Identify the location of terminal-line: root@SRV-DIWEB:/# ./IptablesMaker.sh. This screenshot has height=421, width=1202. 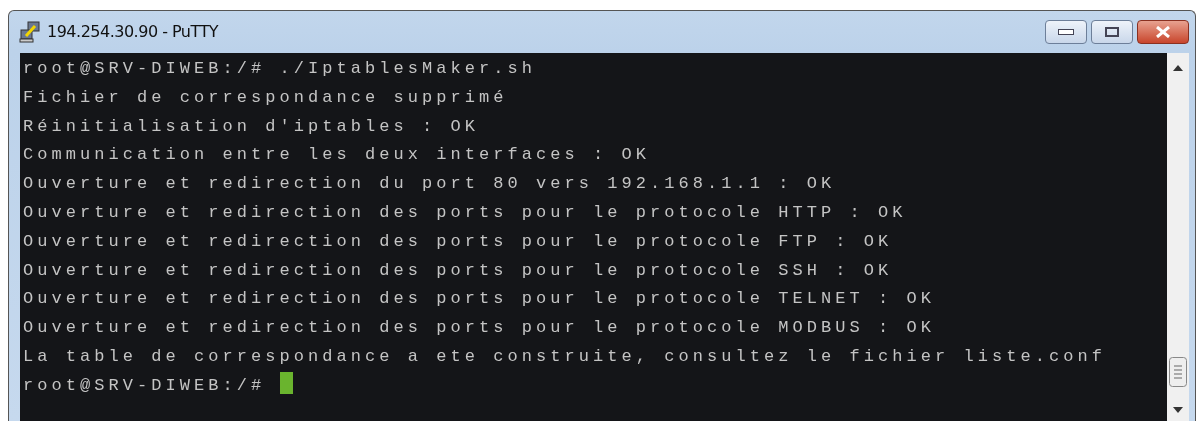
(280, 68).